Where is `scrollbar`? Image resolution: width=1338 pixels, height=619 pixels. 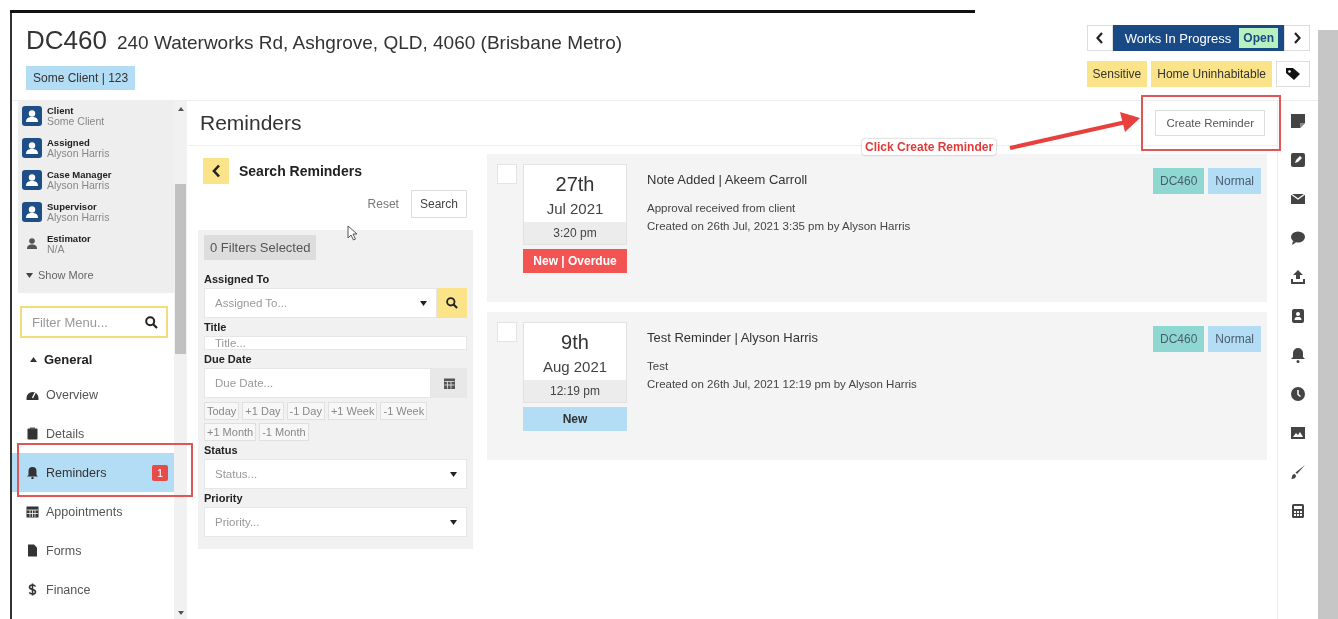
scrollbar is located at coordinates (180, 360).